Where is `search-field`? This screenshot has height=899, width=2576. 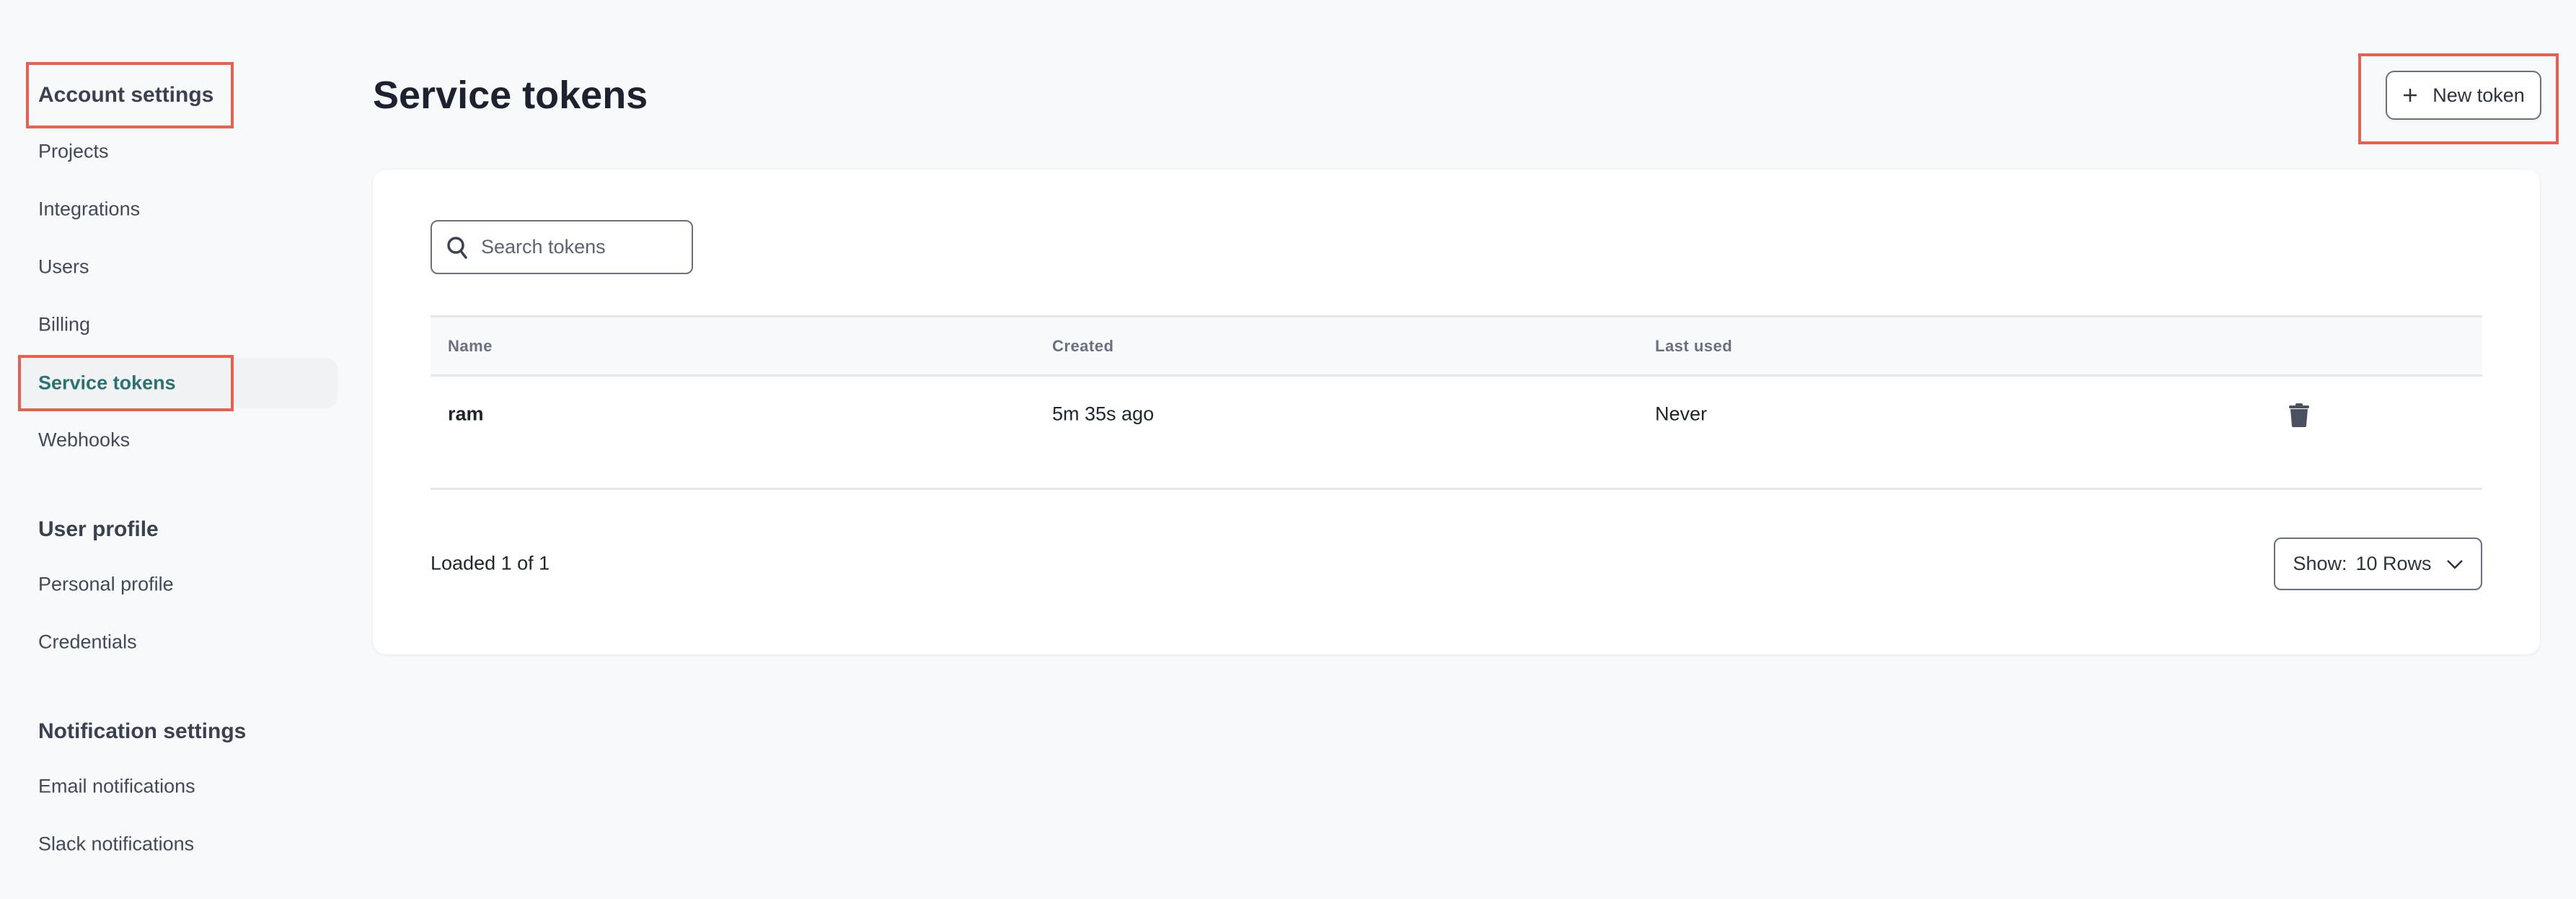
search-field is located at coordinates (562, 247).